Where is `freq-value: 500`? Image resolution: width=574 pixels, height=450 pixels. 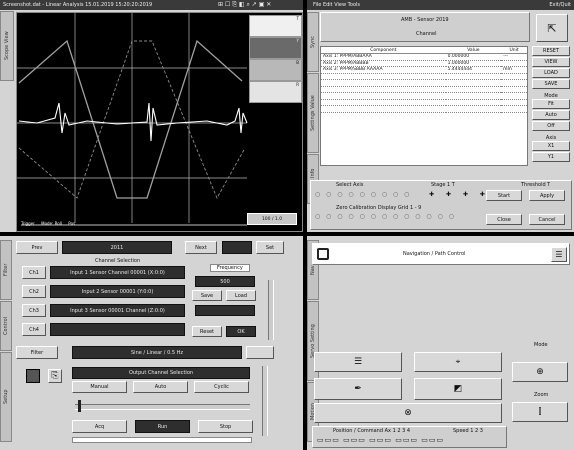
freq-value: 500 is located at coordinates (225, 281).